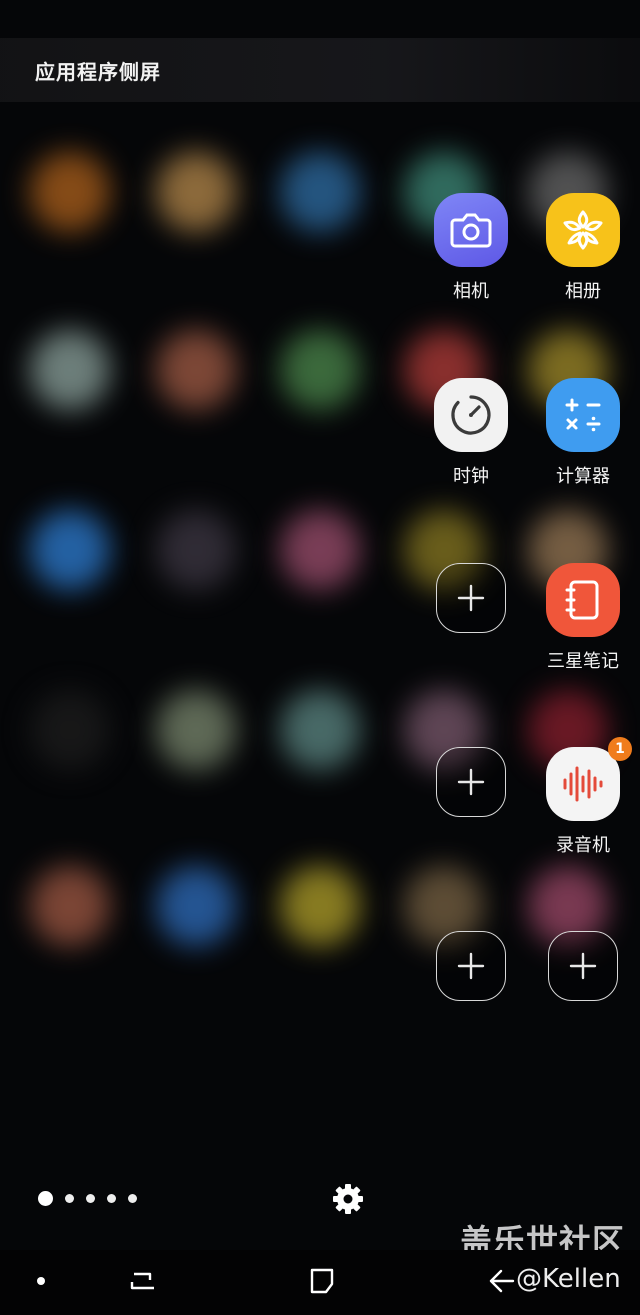 This screenshot has height=1315, width=640. Describe the element at coordinates (45, 1198) in the screenshot. I see `page-dot-active` at that location.